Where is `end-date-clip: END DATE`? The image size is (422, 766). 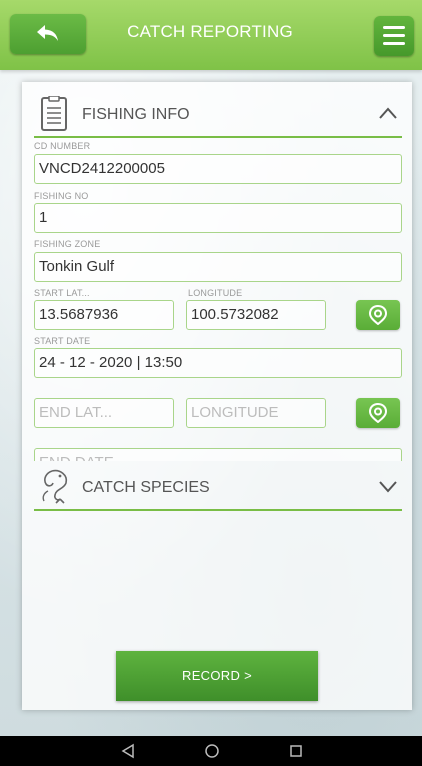 end-date-clip: END DATE is located at coordinates (218, 454).